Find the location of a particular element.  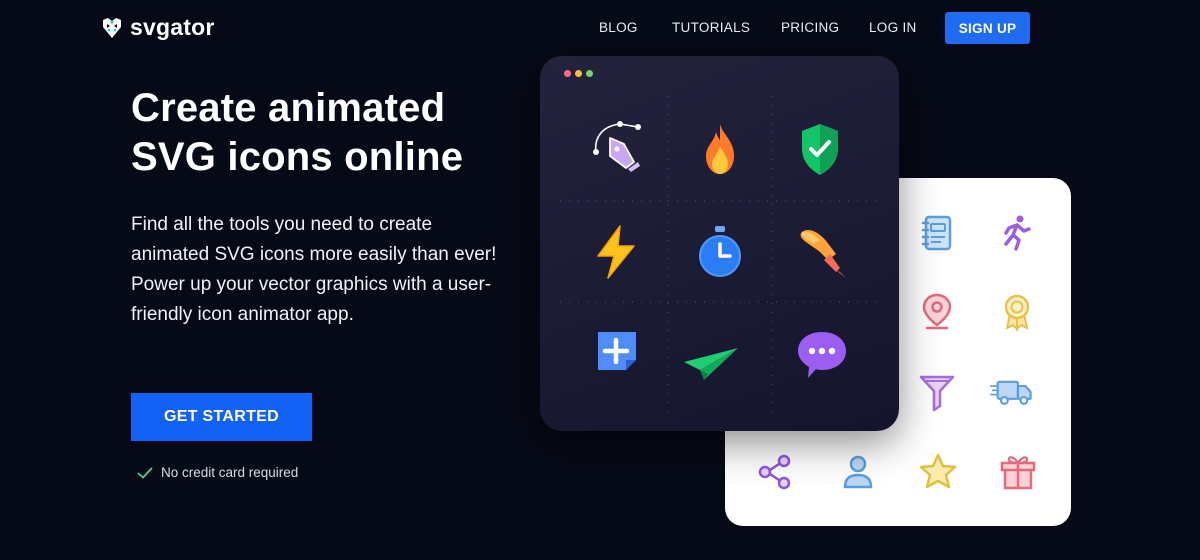

user-icon is located at coordinates (858, 472).